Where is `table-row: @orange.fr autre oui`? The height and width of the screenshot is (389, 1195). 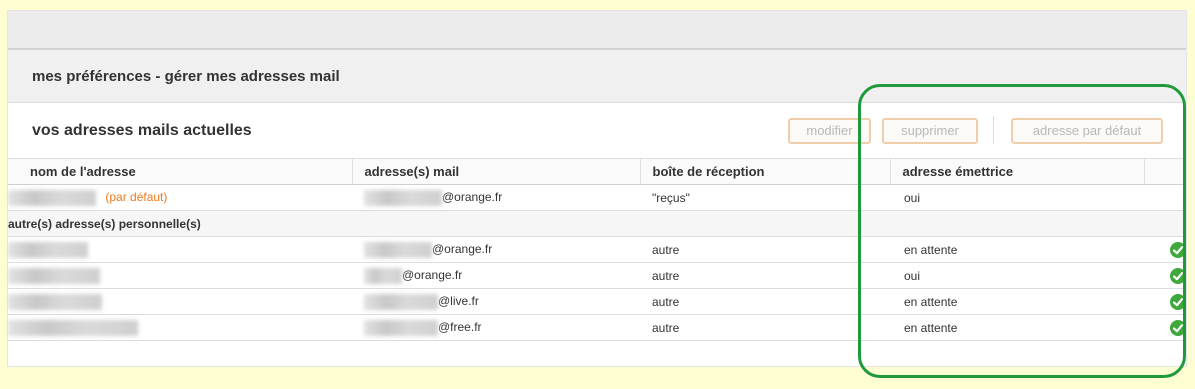 table-row: @orange.fr autre oui is located at coordinates (597, 275).